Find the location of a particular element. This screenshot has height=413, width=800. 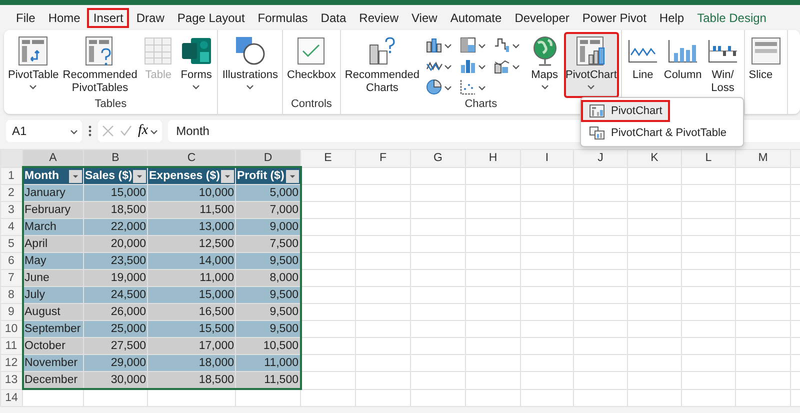

shapes-icon is located at coordinates (250, 51).